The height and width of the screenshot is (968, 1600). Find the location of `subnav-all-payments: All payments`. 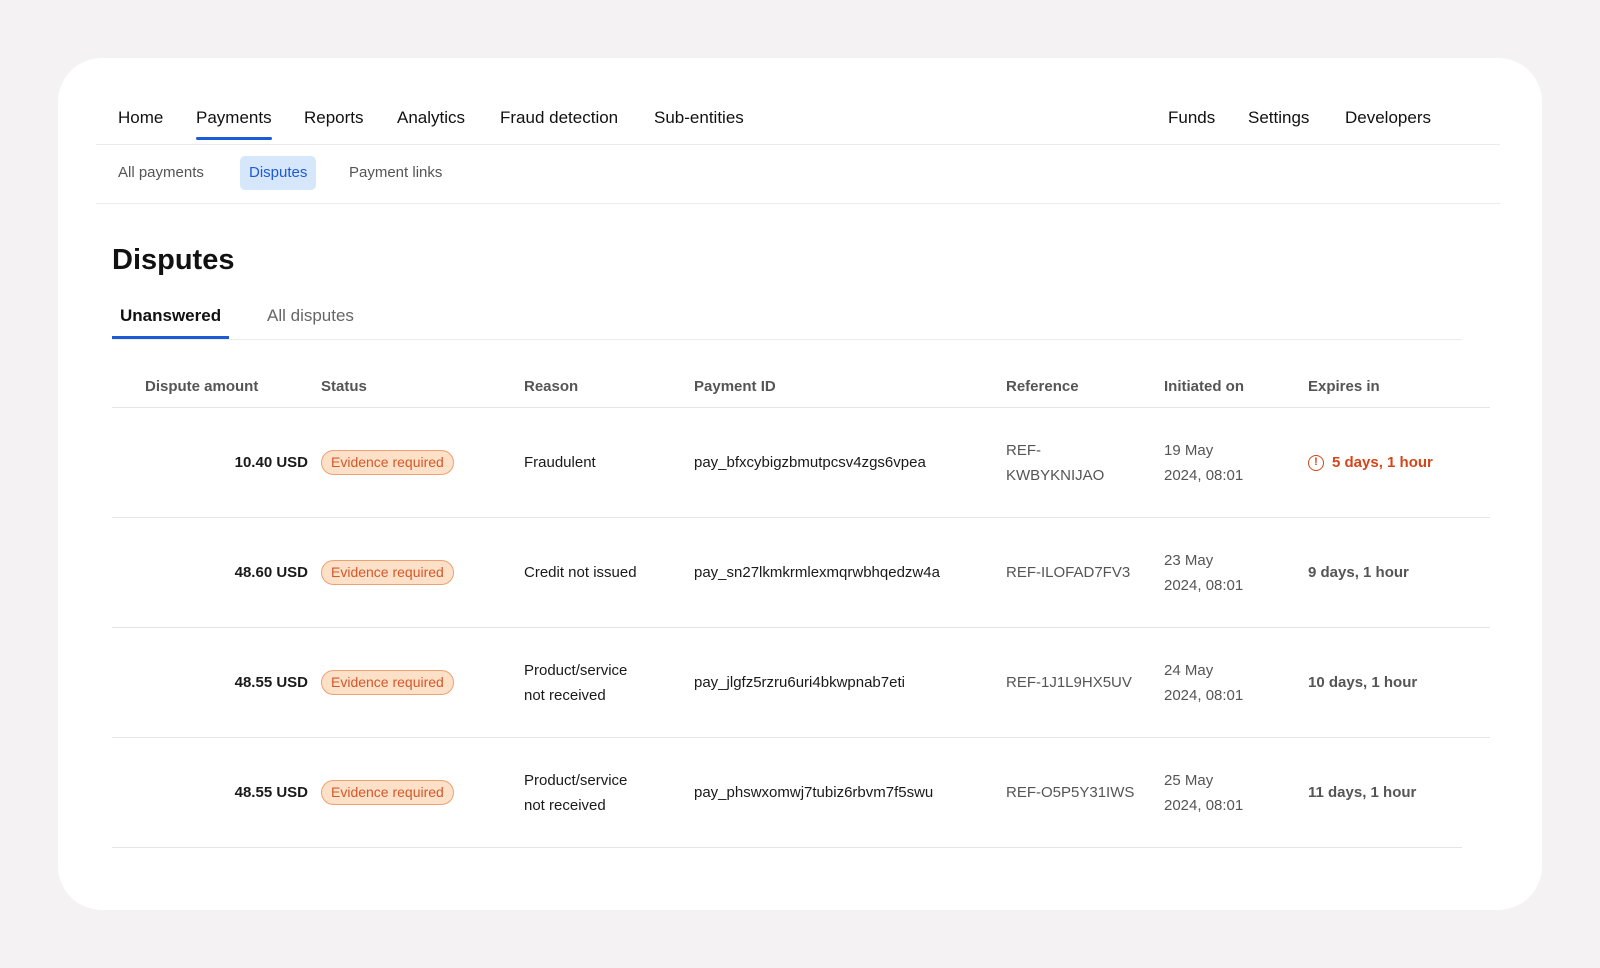

subnav-all-payments: All payments is located at coordinates (161, 173).